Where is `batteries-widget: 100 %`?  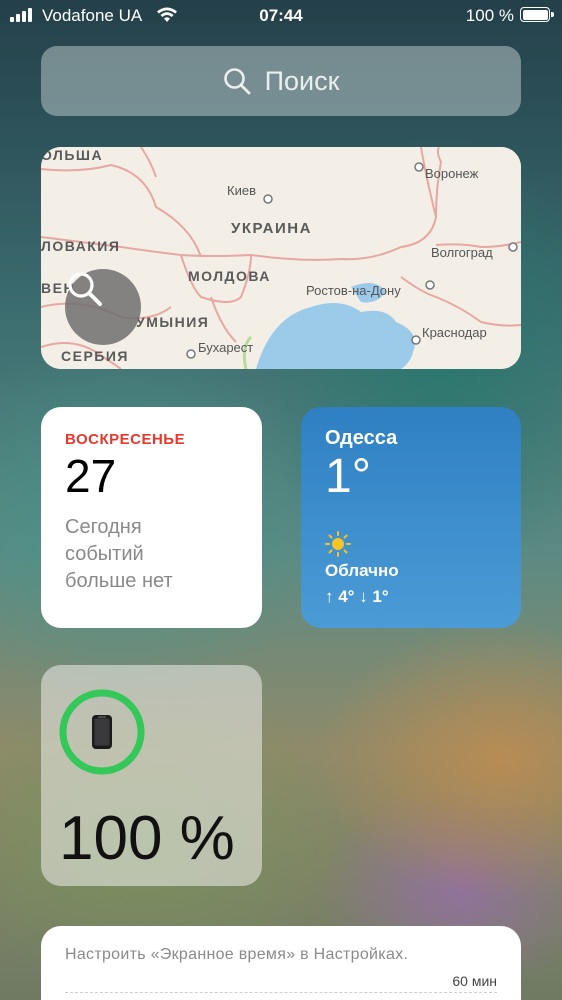 batteries-widget: 100 % is located at coordinates (151, 775).